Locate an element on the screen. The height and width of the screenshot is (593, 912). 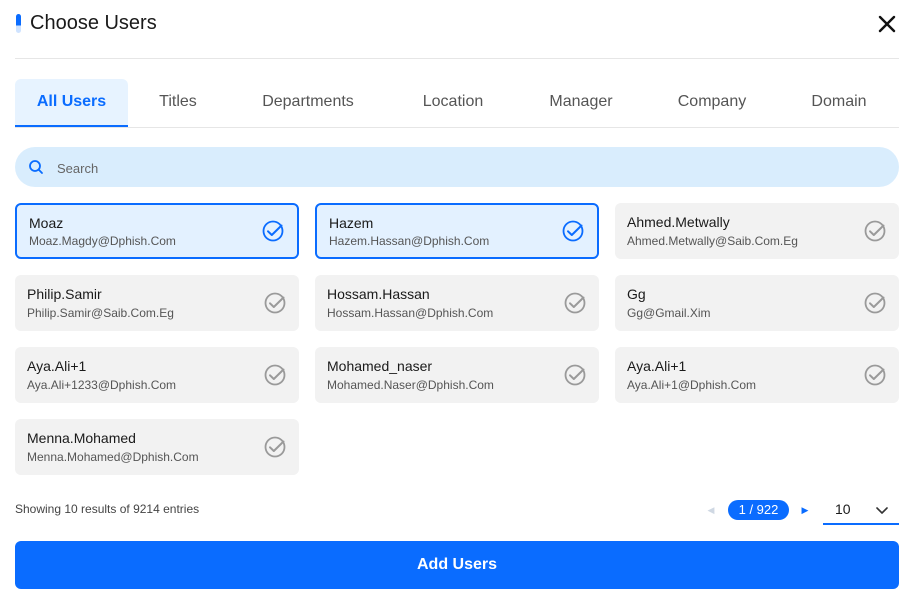
user-email: Moaz.Magdy@Dphish.Com is located at coordinates (102, 241).